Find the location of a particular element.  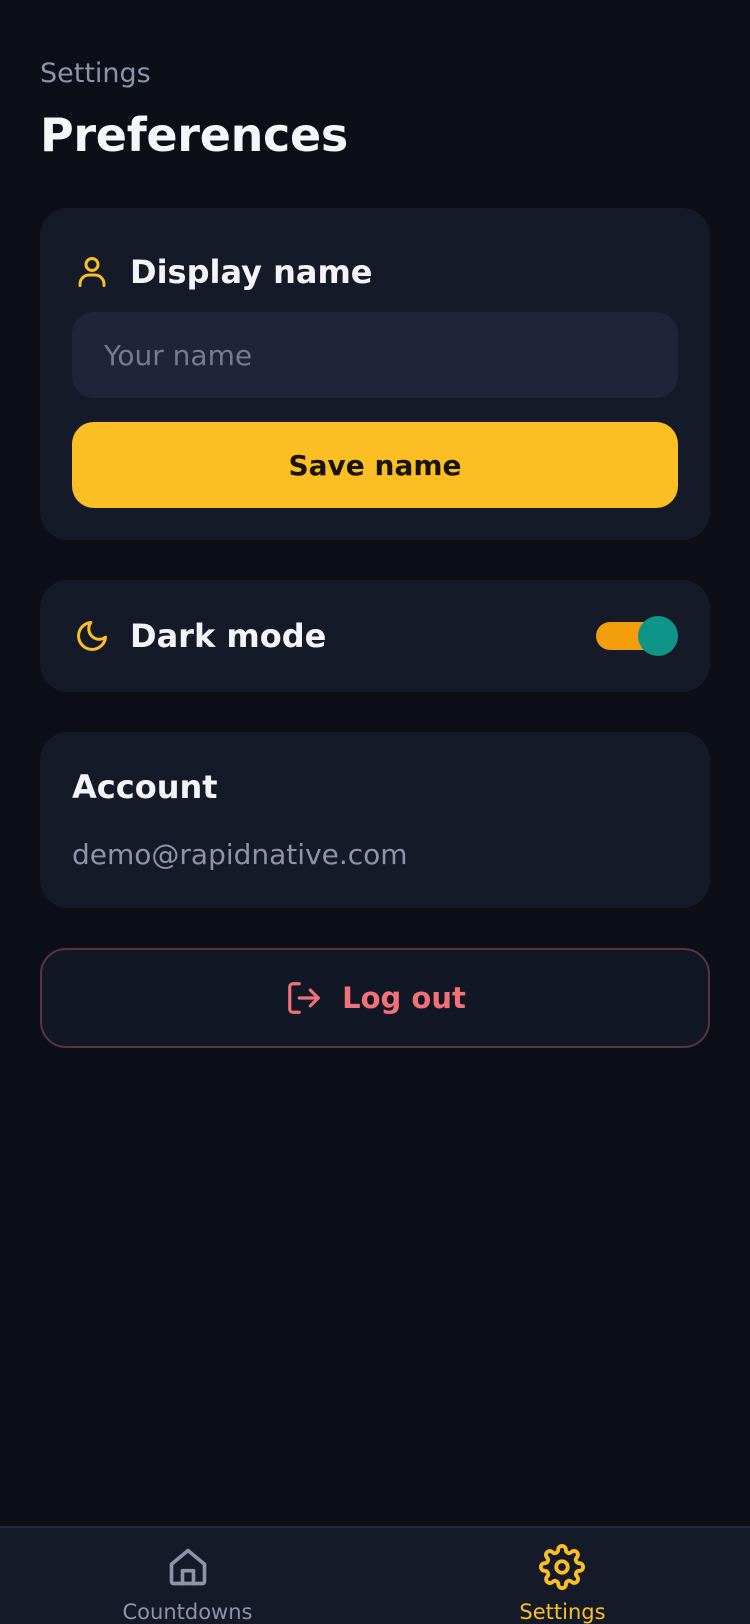

header-subtitle: Settings is located at coordinates (95, 73).